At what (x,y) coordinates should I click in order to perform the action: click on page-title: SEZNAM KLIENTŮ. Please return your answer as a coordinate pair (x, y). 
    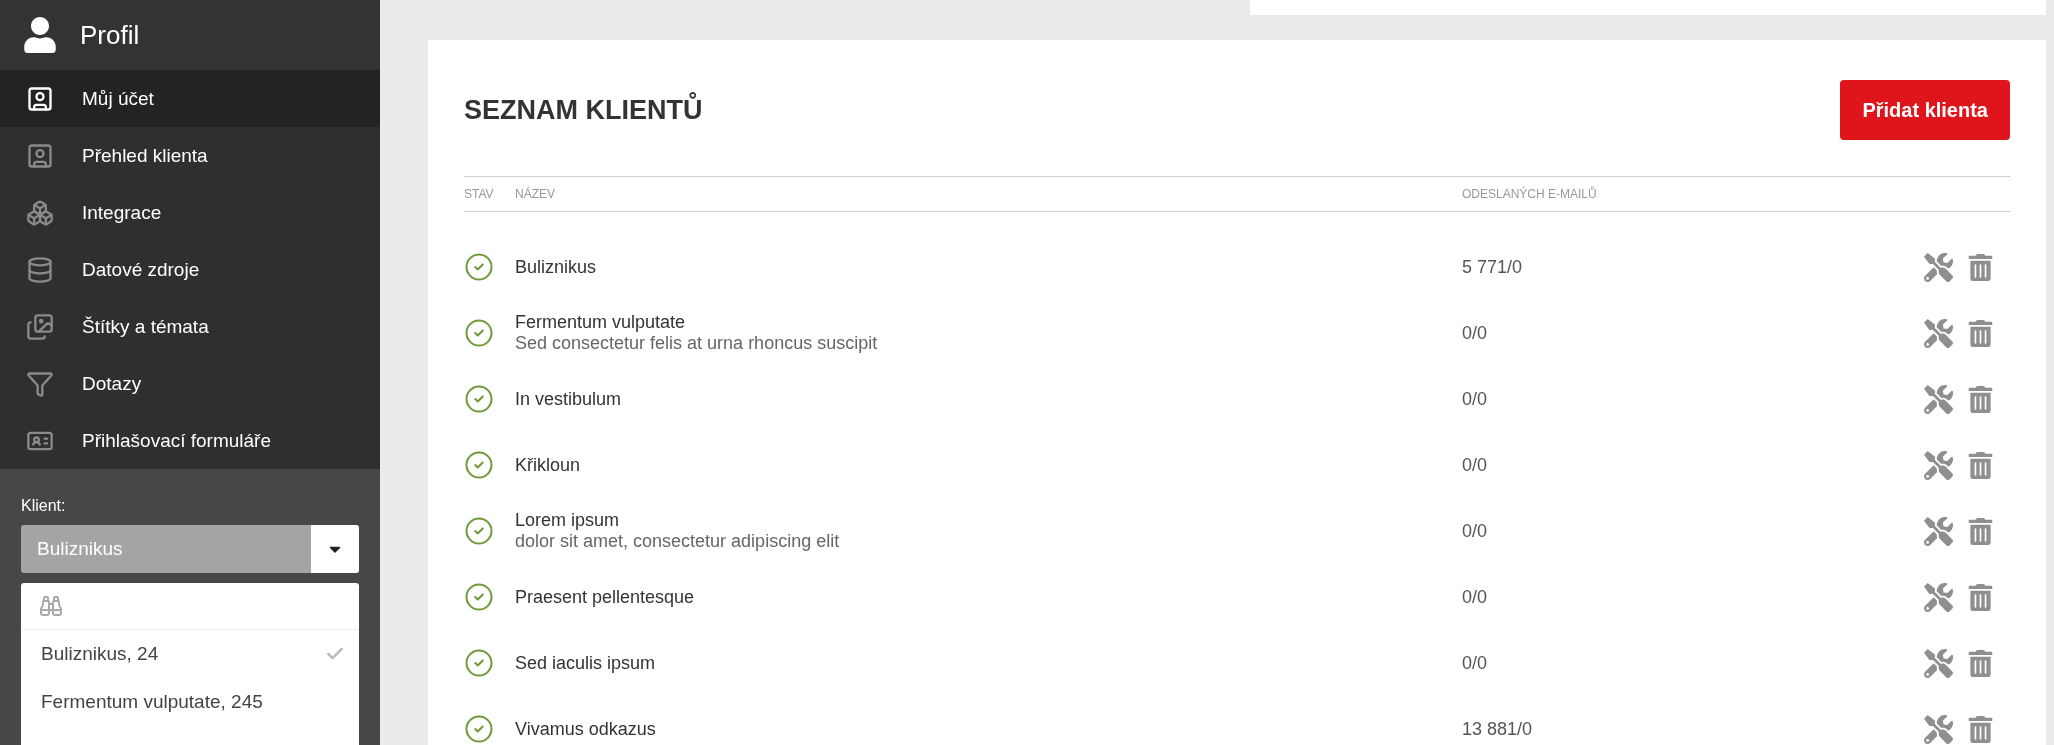
    Looking at the image, I should click on (583, 110).